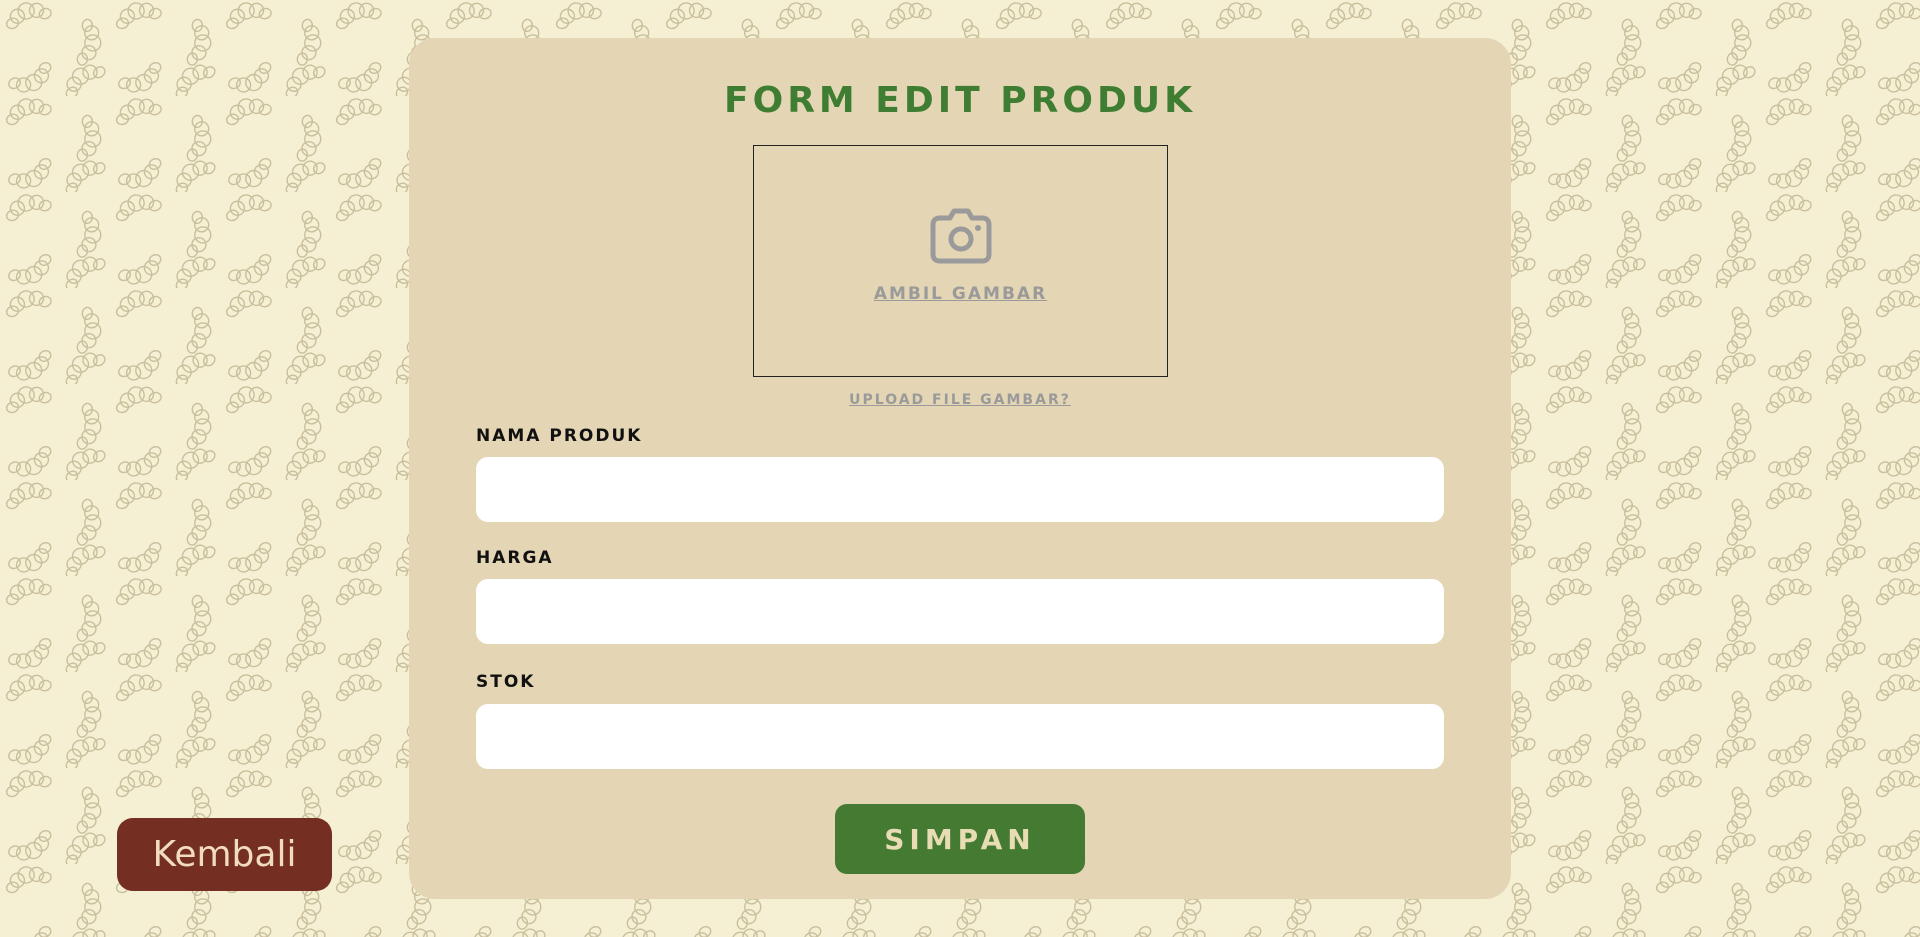 This screenshot has width=1920, height=937. What do you see at coordinates (960, 839) in the screenshot?
I see `save-button: SIMPAN` at bounding box center [960, 839].